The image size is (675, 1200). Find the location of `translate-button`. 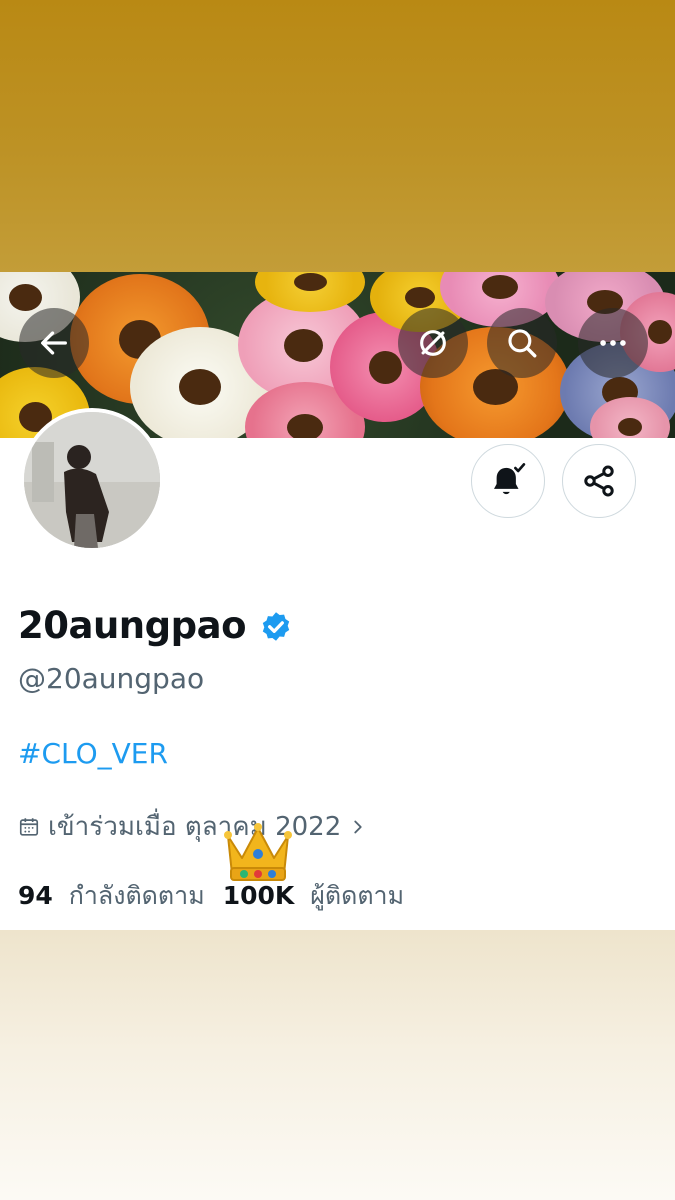

translate-button is located at coordinates (433, 343).